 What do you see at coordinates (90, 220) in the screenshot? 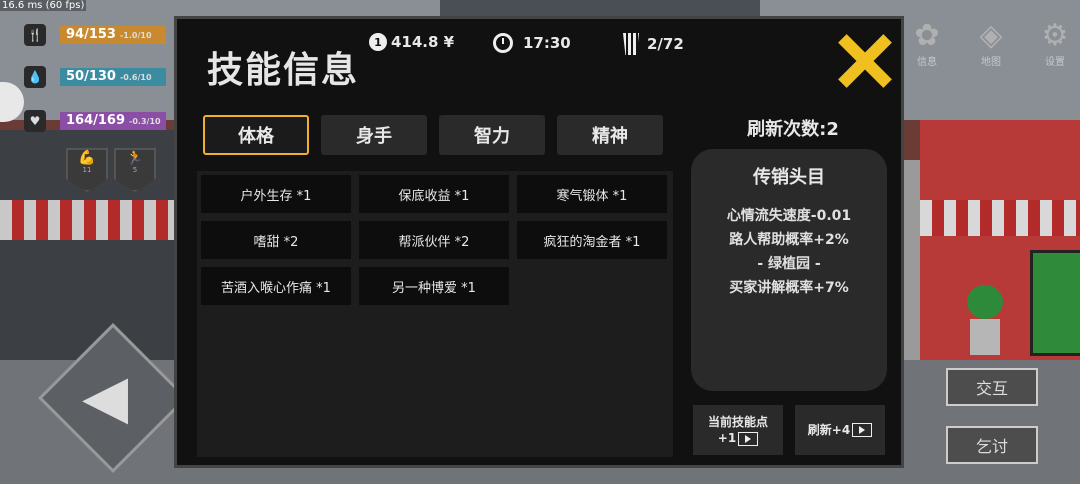
I see `left-awning` at bounding box center [90, 220].